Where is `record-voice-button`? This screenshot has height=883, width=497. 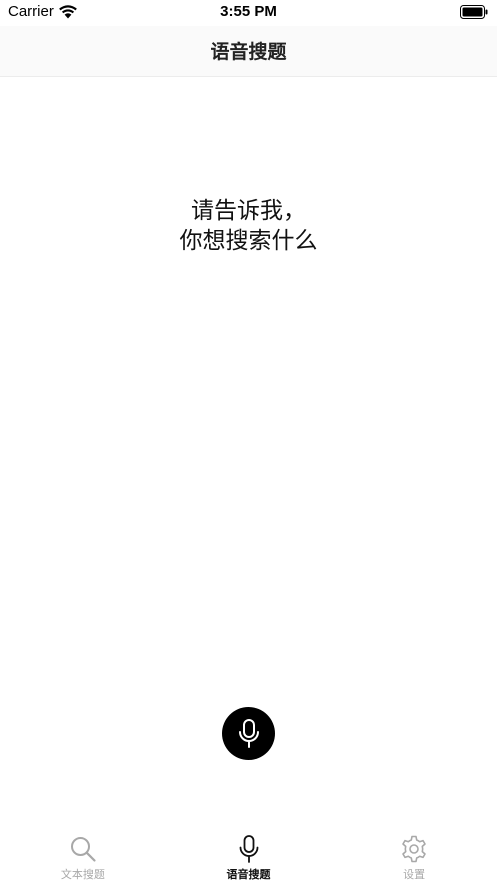
record-voice-button is located at coordinates (248, 733).